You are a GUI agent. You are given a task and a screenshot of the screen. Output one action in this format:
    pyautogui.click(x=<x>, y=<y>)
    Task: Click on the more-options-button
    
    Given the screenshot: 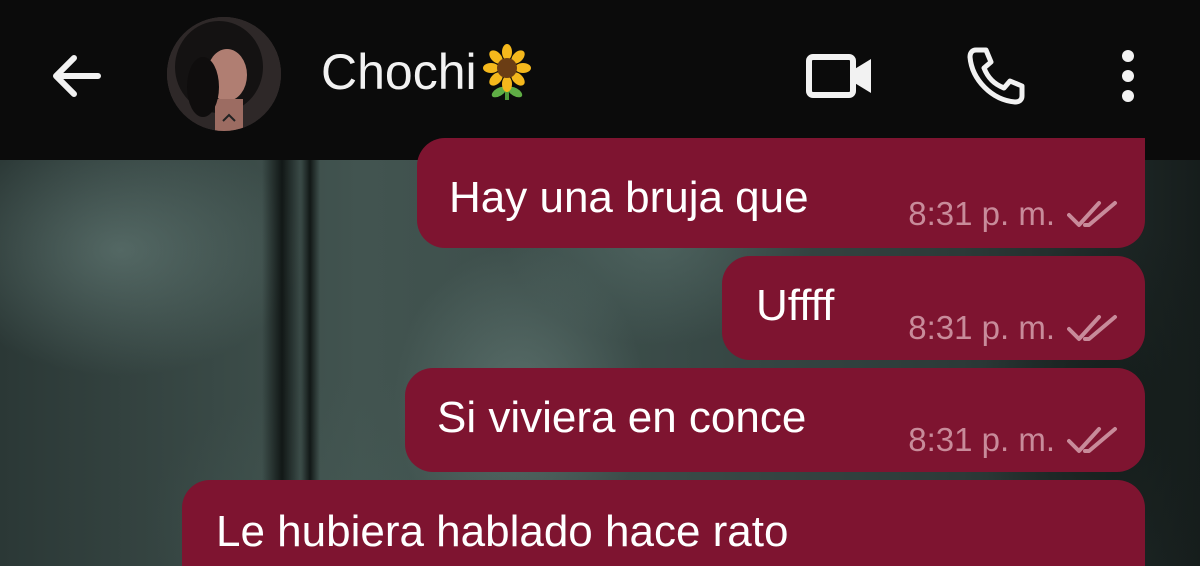 What is the action you would take?
    pyautogui.click(x=1128, y=76)
    